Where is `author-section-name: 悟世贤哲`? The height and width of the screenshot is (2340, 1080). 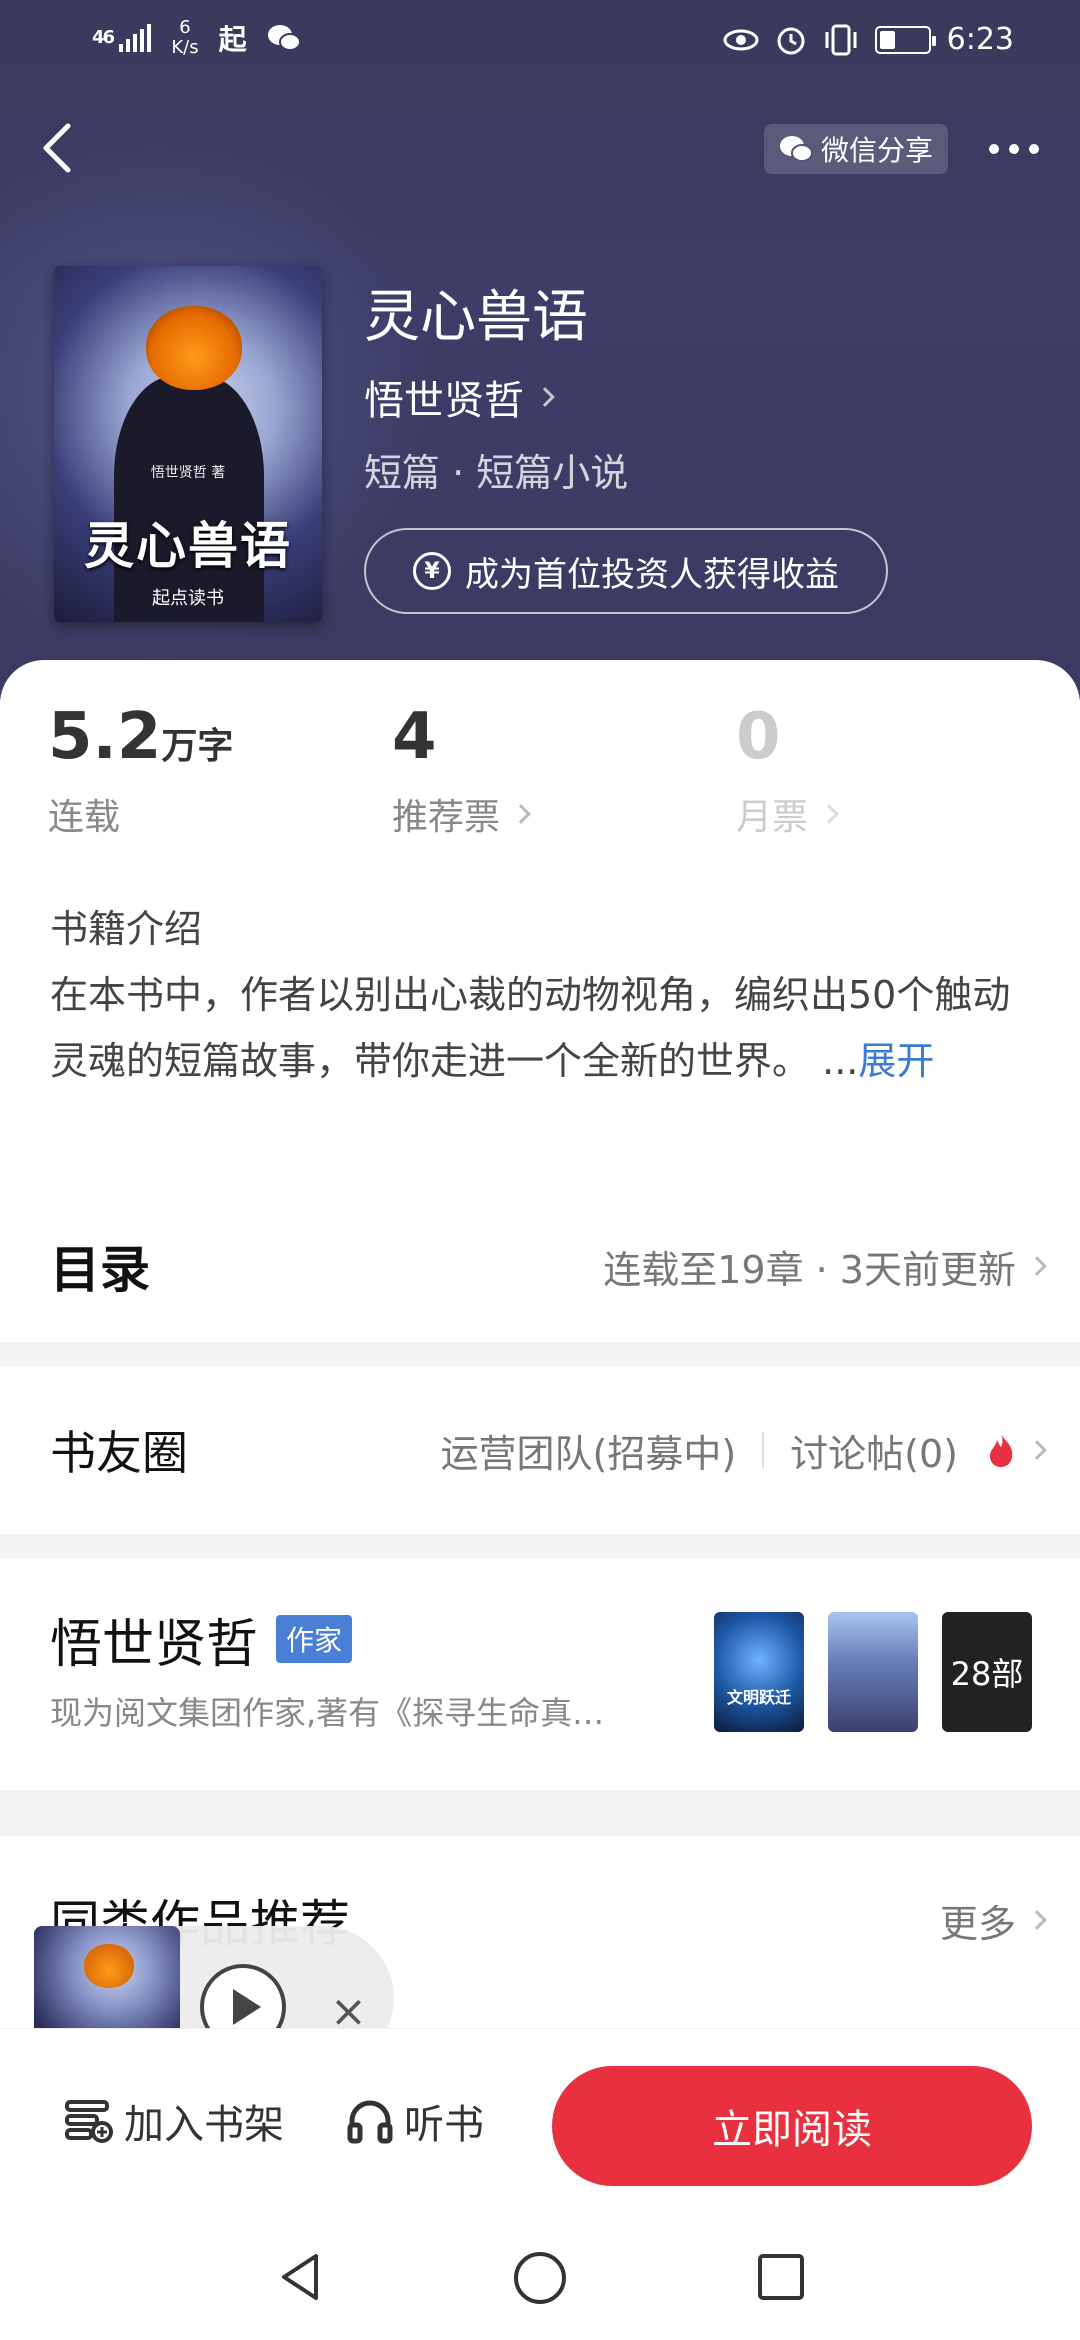 author-section-name: 悟世贤哲 is located at coordinates (154, 1644).